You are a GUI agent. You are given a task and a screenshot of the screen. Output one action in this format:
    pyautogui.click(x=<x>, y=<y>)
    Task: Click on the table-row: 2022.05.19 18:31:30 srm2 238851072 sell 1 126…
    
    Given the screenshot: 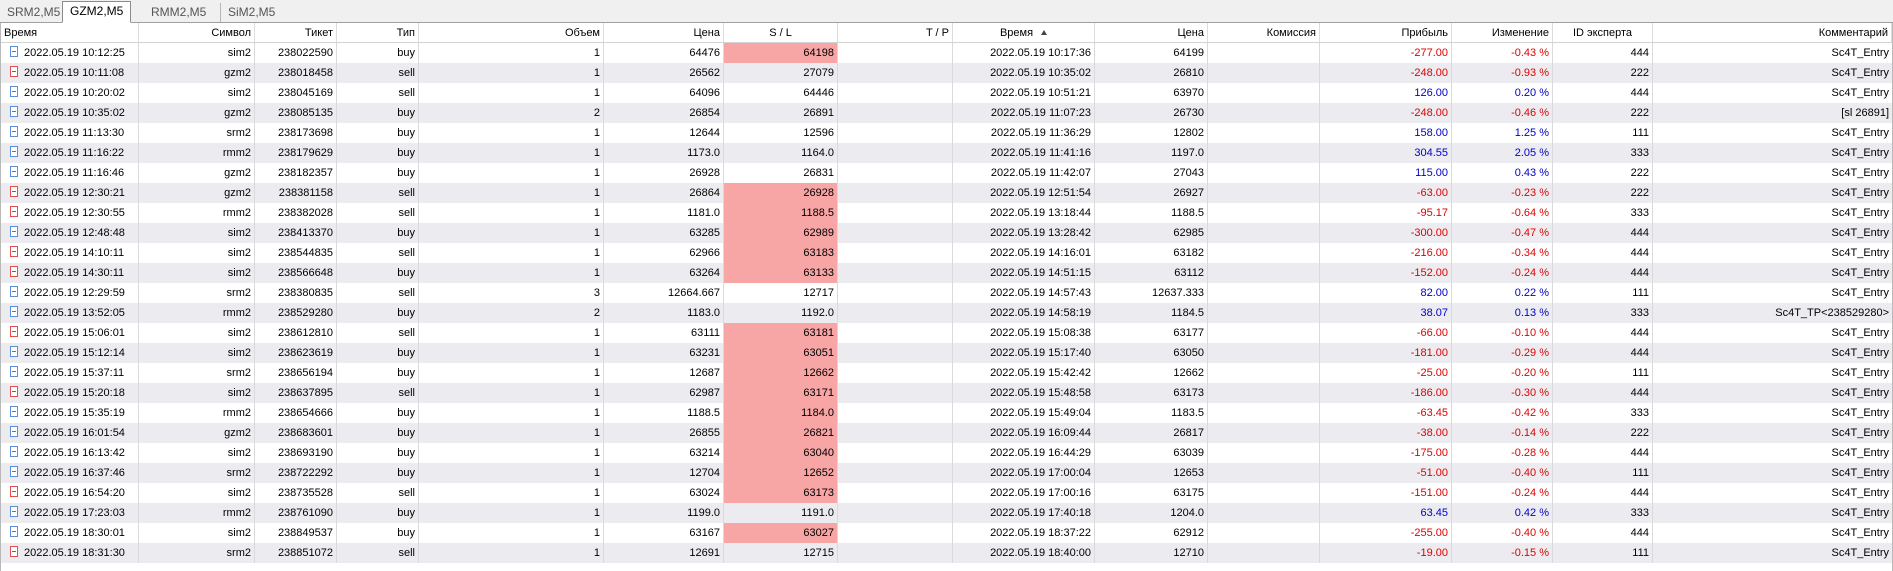 What is the action you would take?
    pyautogui.click(x=946, y=553)
    